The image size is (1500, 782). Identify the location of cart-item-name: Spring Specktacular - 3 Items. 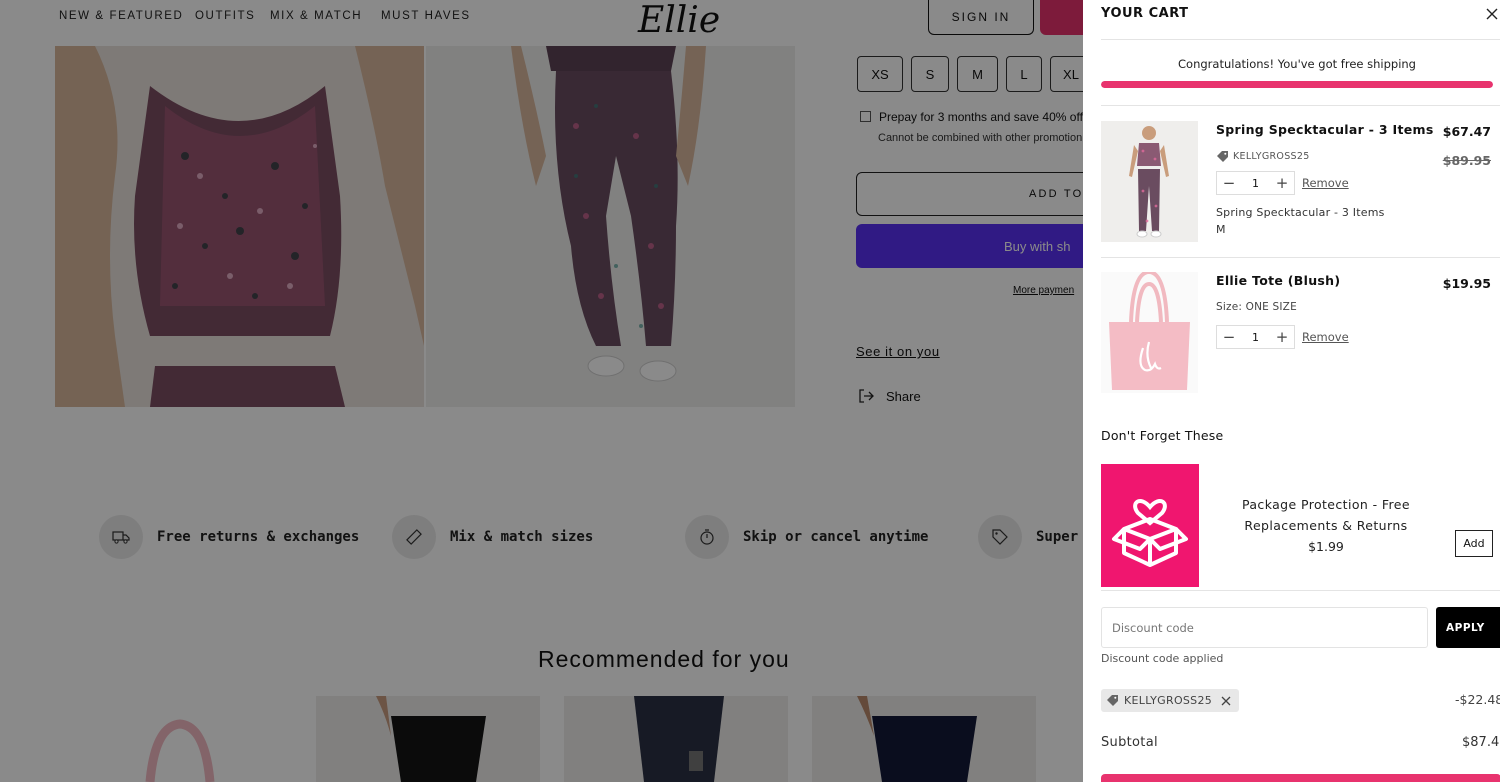
(1325, 129).